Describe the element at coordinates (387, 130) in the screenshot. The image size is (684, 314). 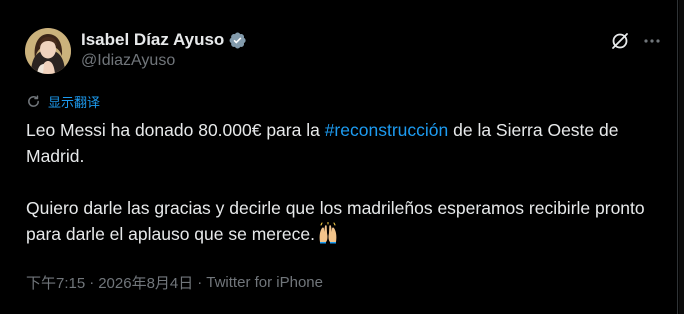
I see `hashtag-link: #reconstrucción` at that location.